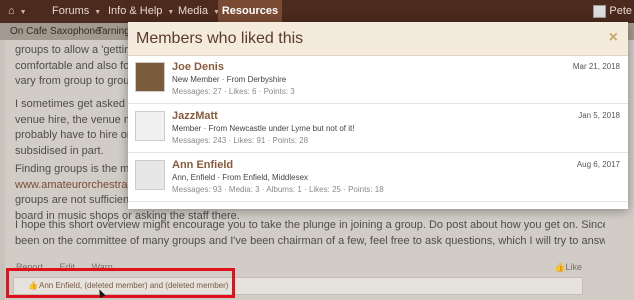 This screenshot has width=634, height=300. What do you see at coordinates (560, 267) in the screenshot?
I see `thumbs-up-icon: 👍` at bounding box center [560, 267].